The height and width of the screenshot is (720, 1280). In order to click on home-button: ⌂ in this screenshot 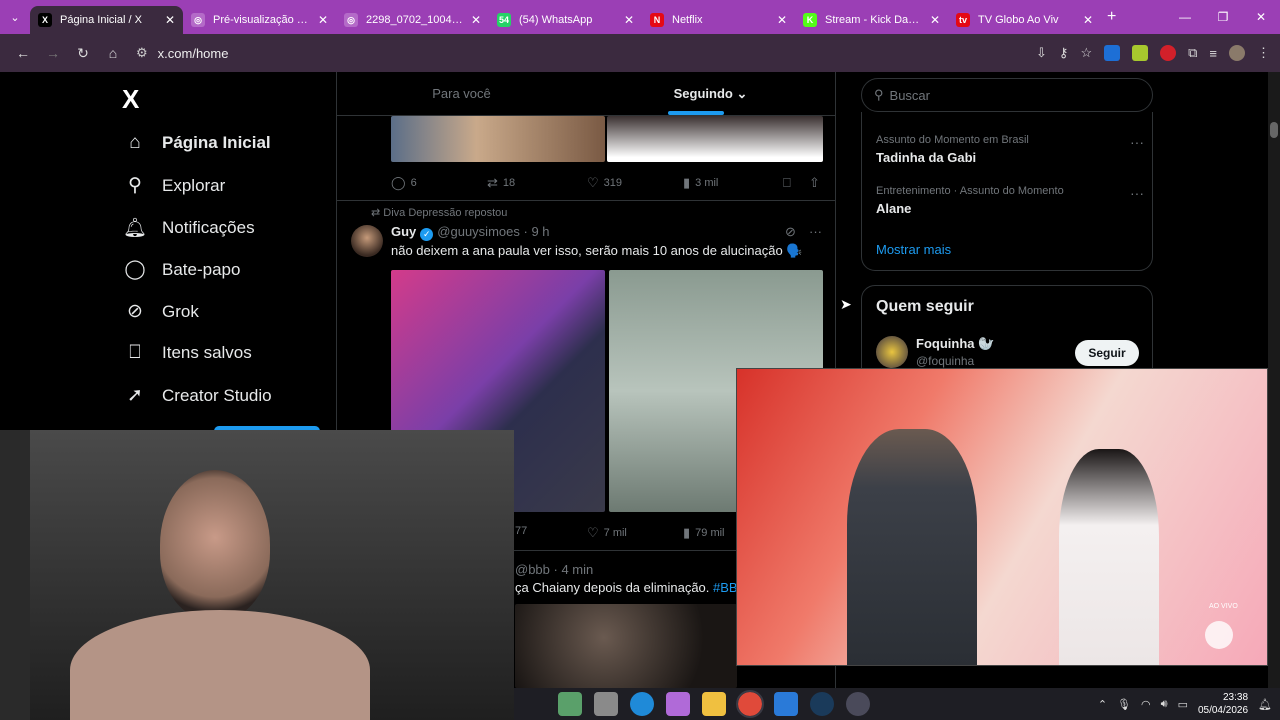, I will do `click(113, 53)`.